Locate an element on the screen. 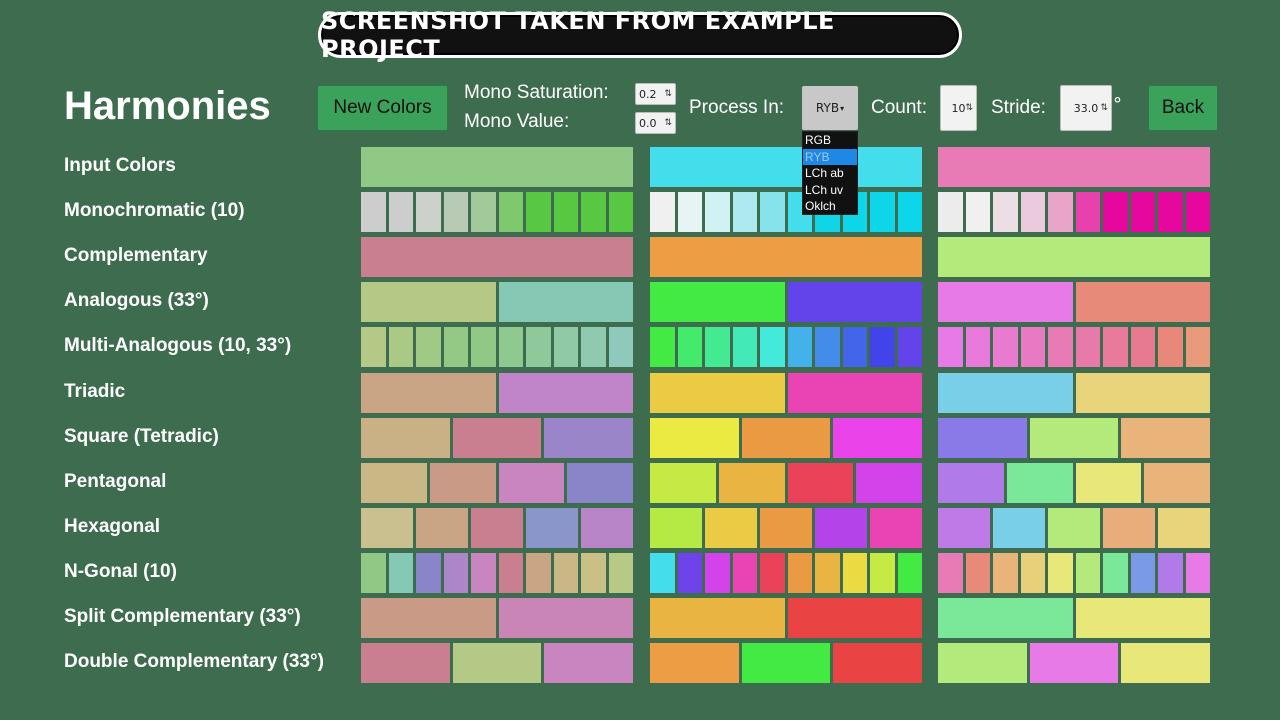 This screenshot has width=1280, height=720. process-option-lch-ab: LCh ab is located at coordinates (830, 173).